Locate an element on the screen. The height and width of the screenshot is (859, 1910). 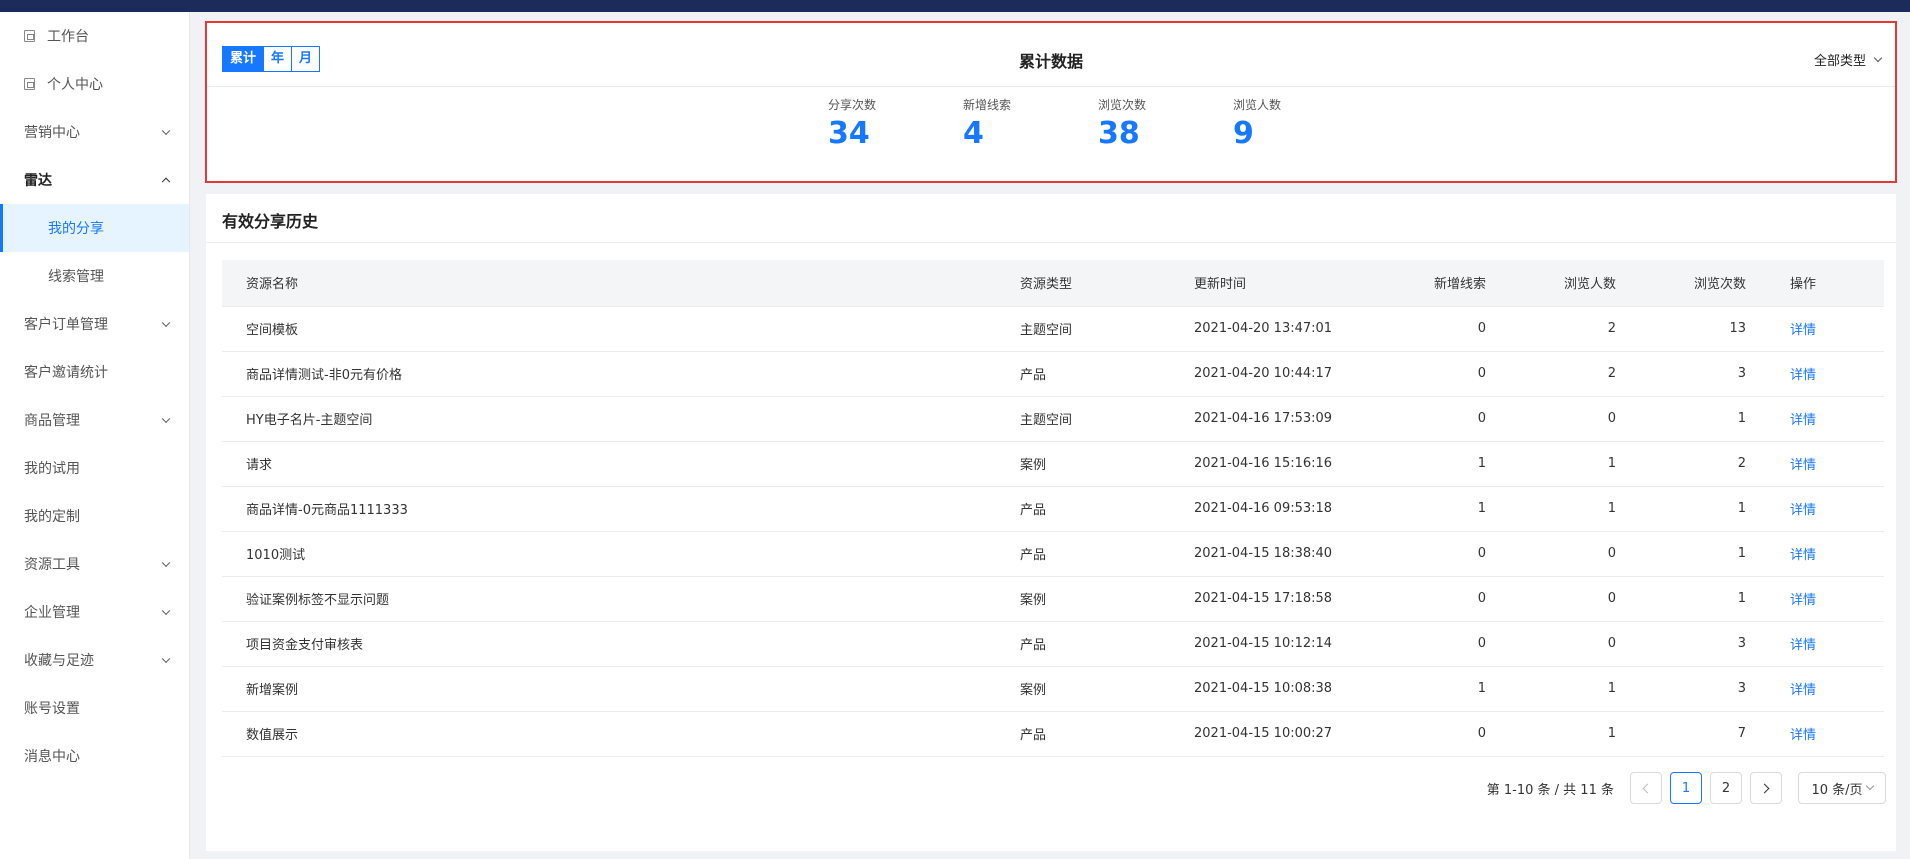
metric-shares: 分享次数 34 is located at coordinates (852, 123).